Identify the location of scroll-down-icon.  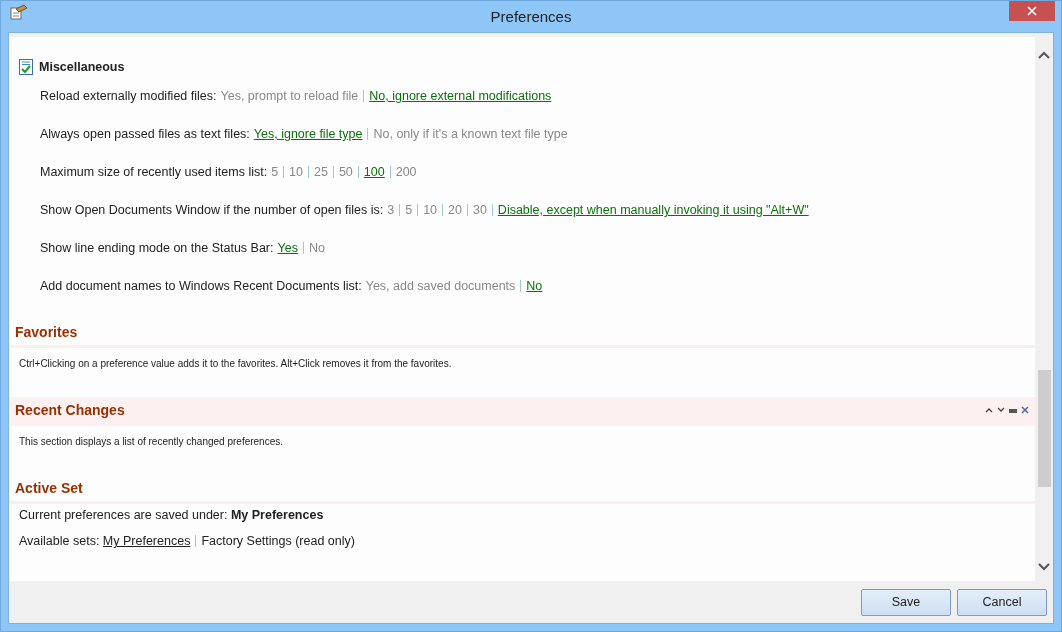
(1044, 567).